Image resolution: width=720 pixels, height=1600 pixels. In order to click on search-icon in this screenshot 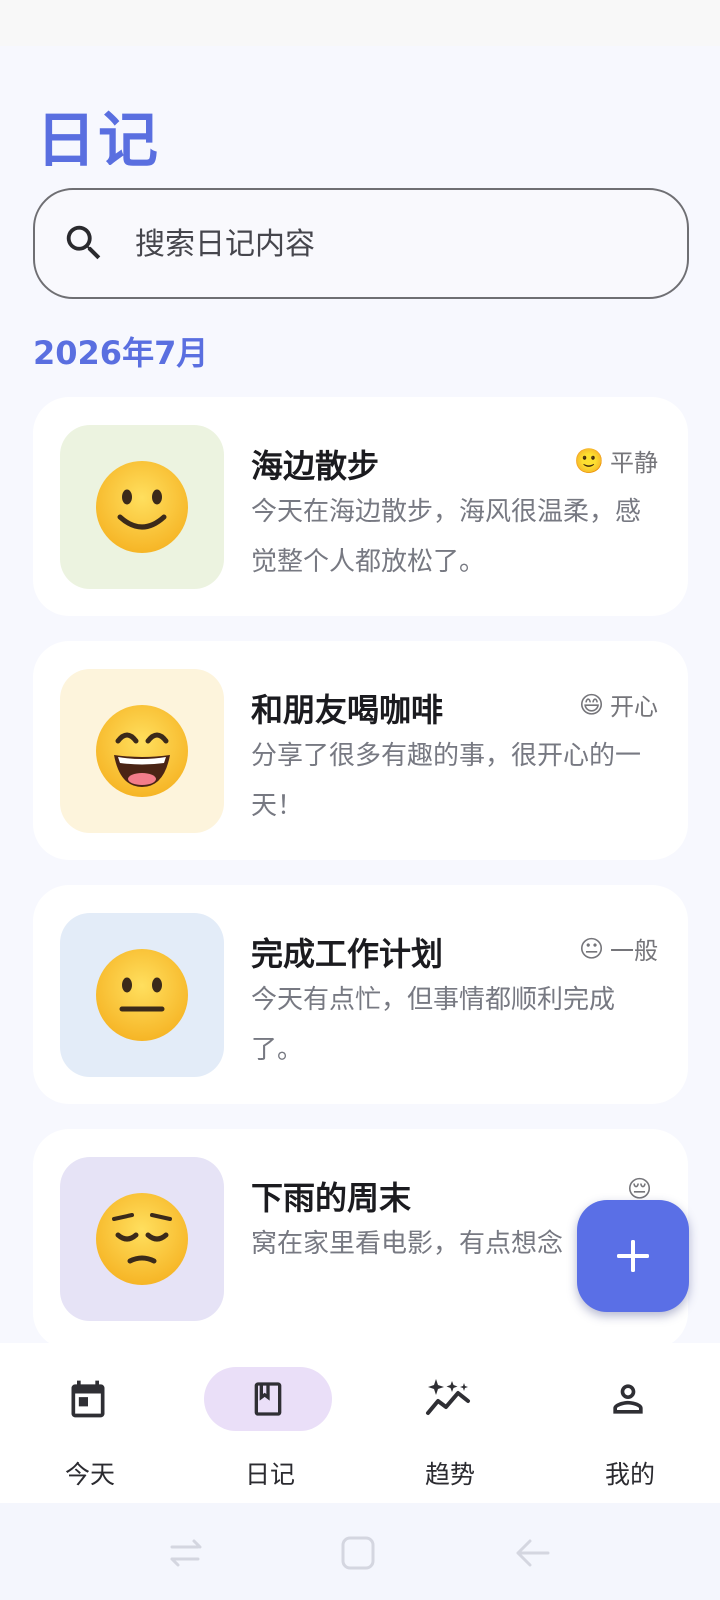, I will do `click(83, 242)`.